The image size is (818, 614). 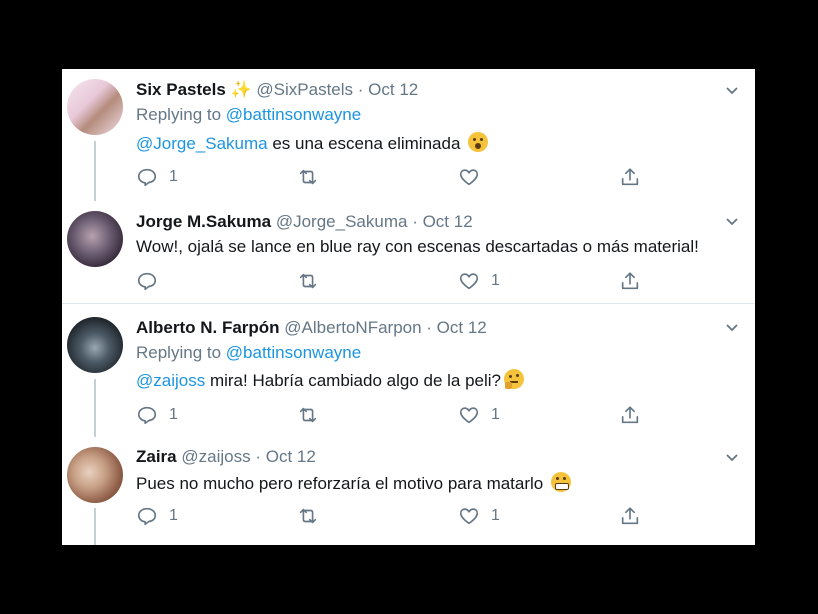 What do you see at coordinates (342, 221) in the screenshot?
I see `handle: @Jorge_Sakuma` at bounding box center [342, 221].